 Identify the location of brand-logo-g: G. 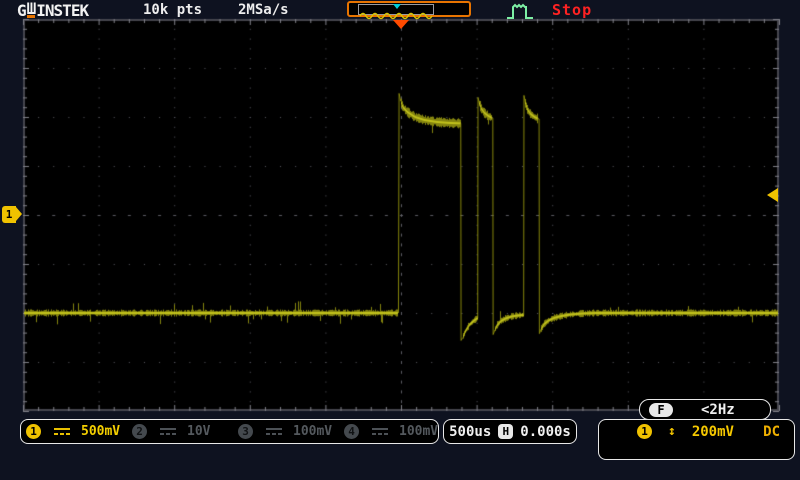
(22, 10).